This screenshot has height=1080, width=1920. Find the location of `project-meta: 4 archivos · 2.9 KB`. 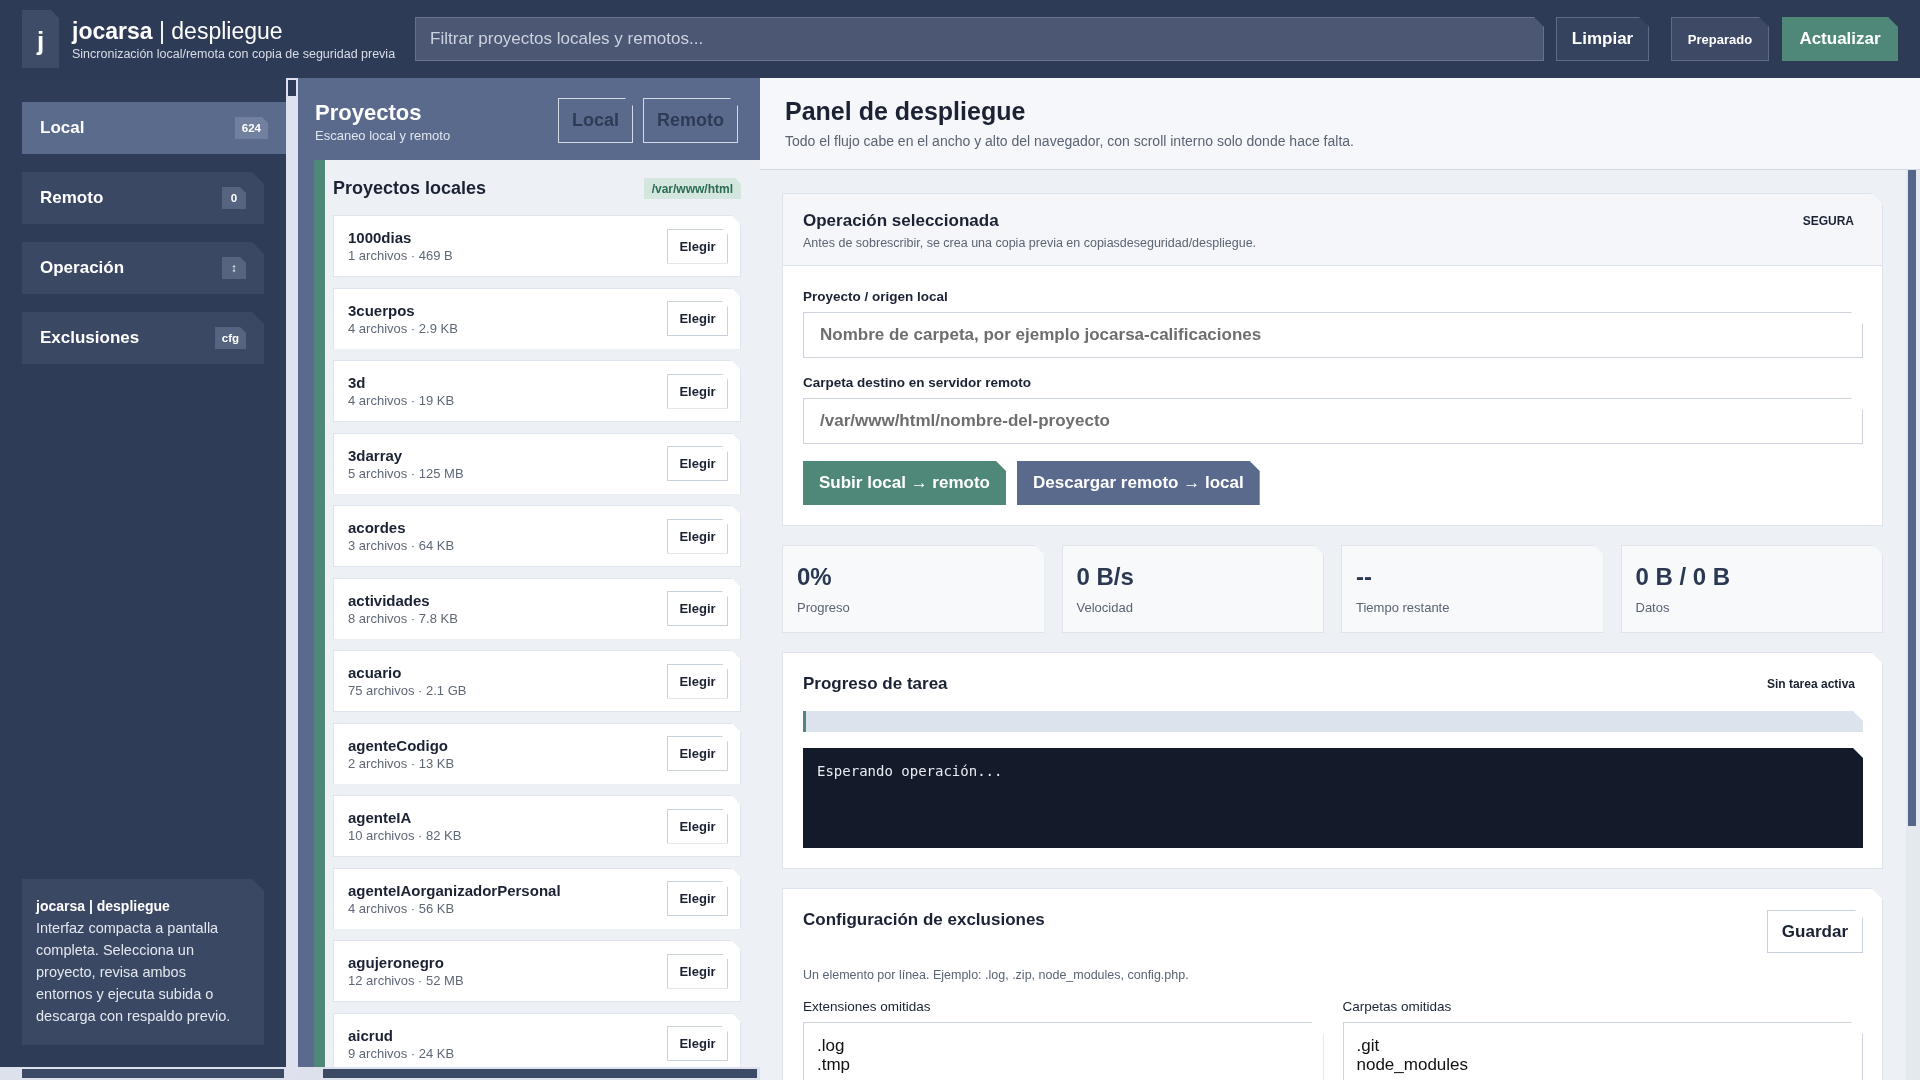

project-meta: 4 archivos · 2.9 KB is located at coordinates (403, 328).